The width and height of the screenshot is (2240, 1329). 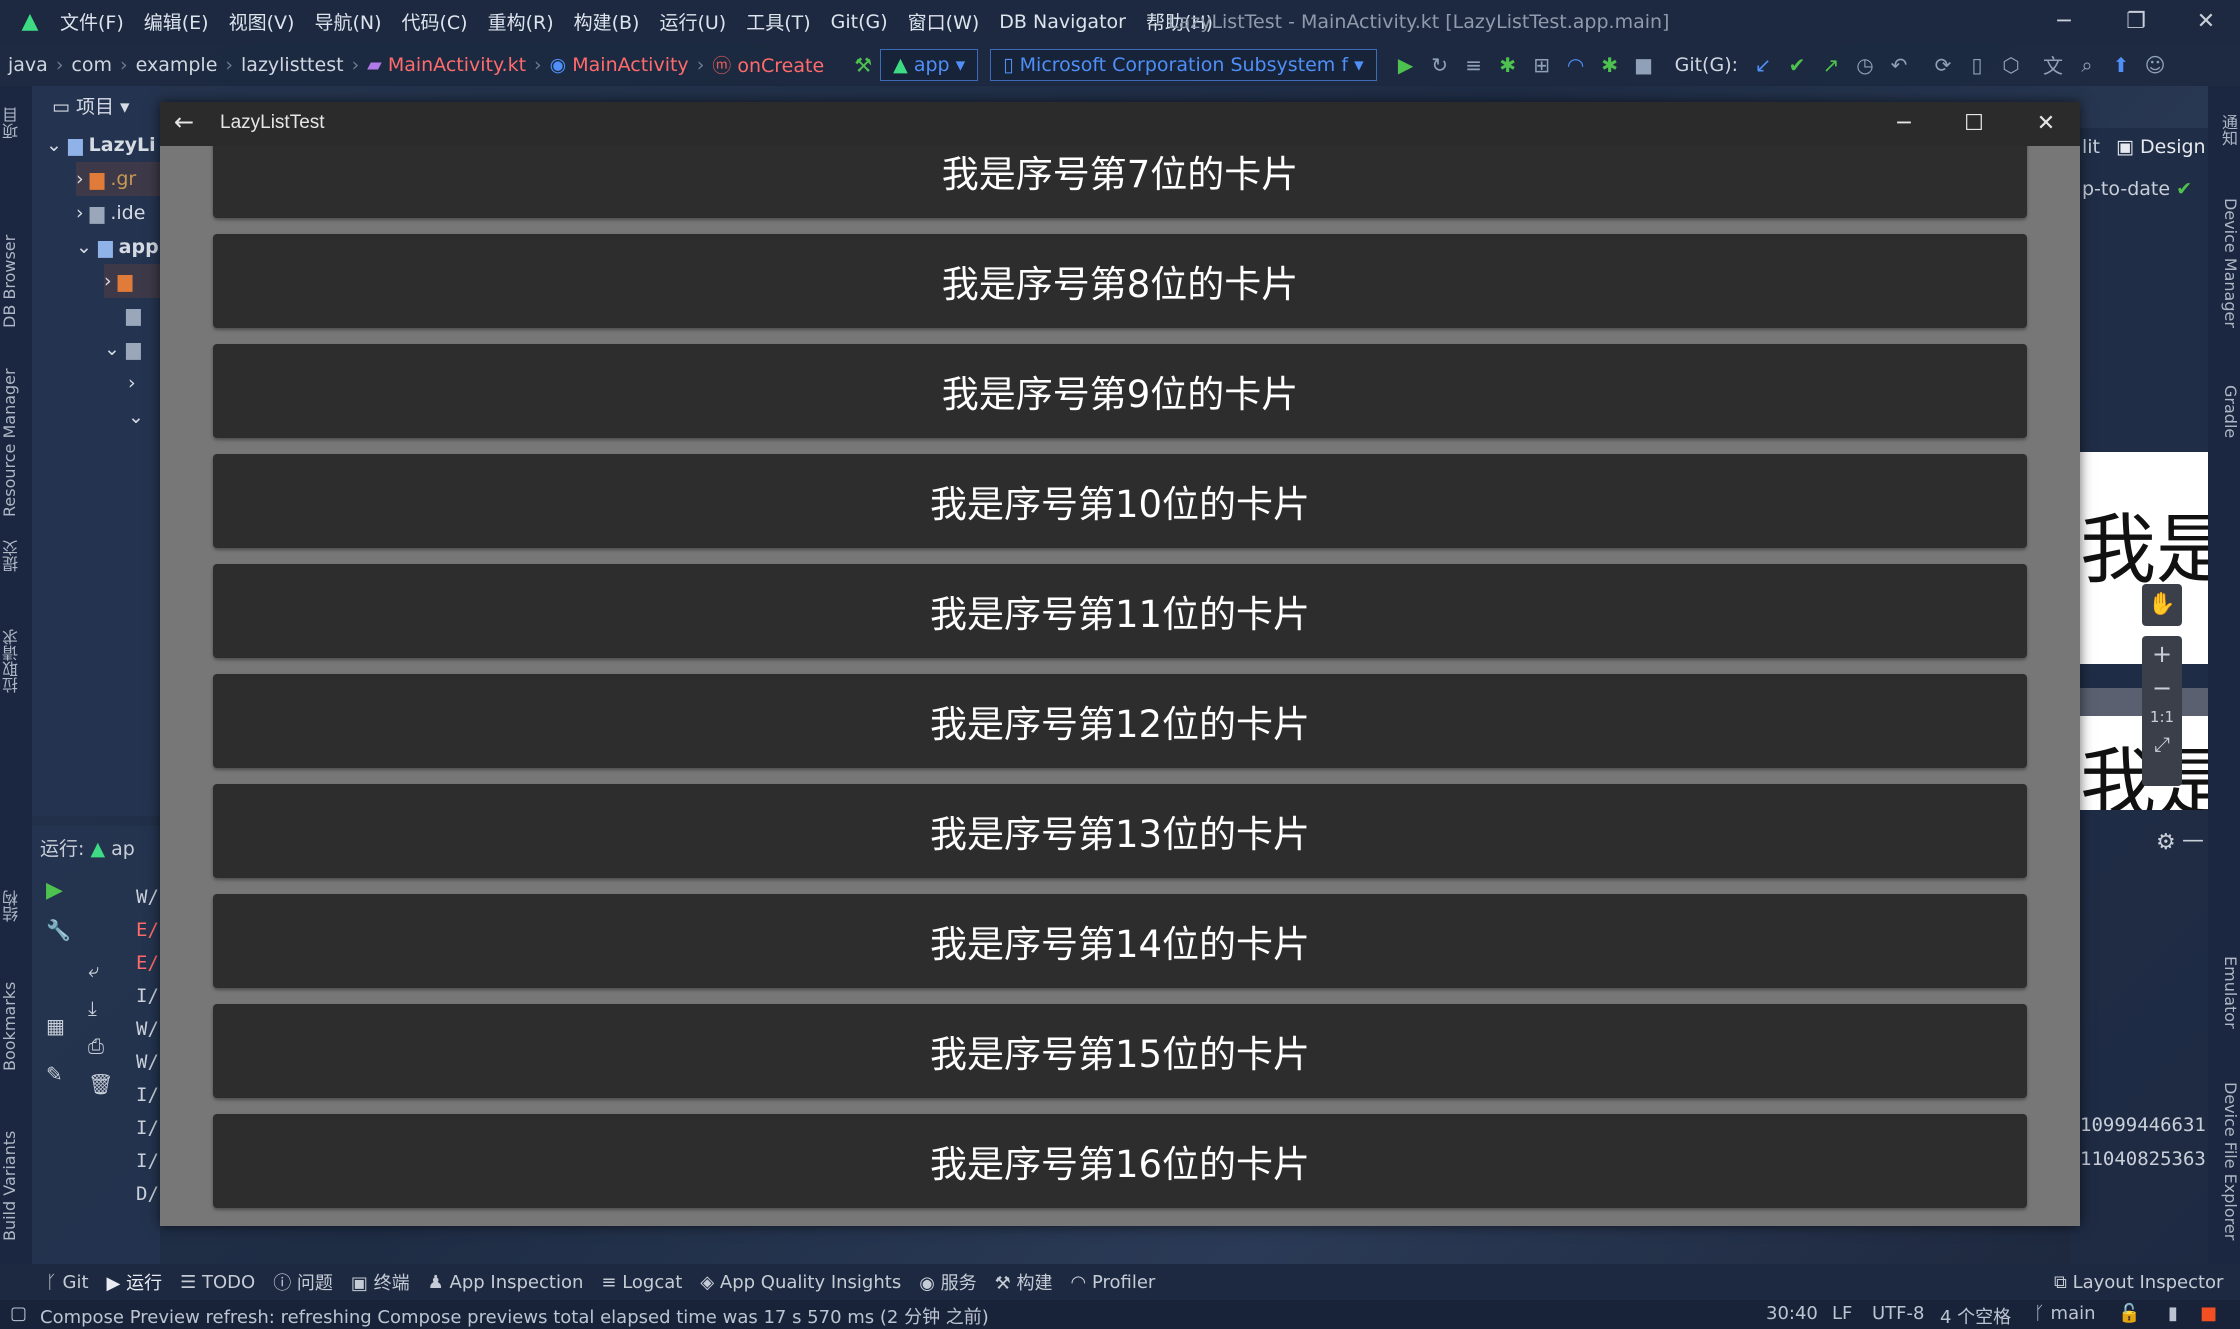 I want to click on scroll-end-icon: ⤓, so click(x=92, y=1008).